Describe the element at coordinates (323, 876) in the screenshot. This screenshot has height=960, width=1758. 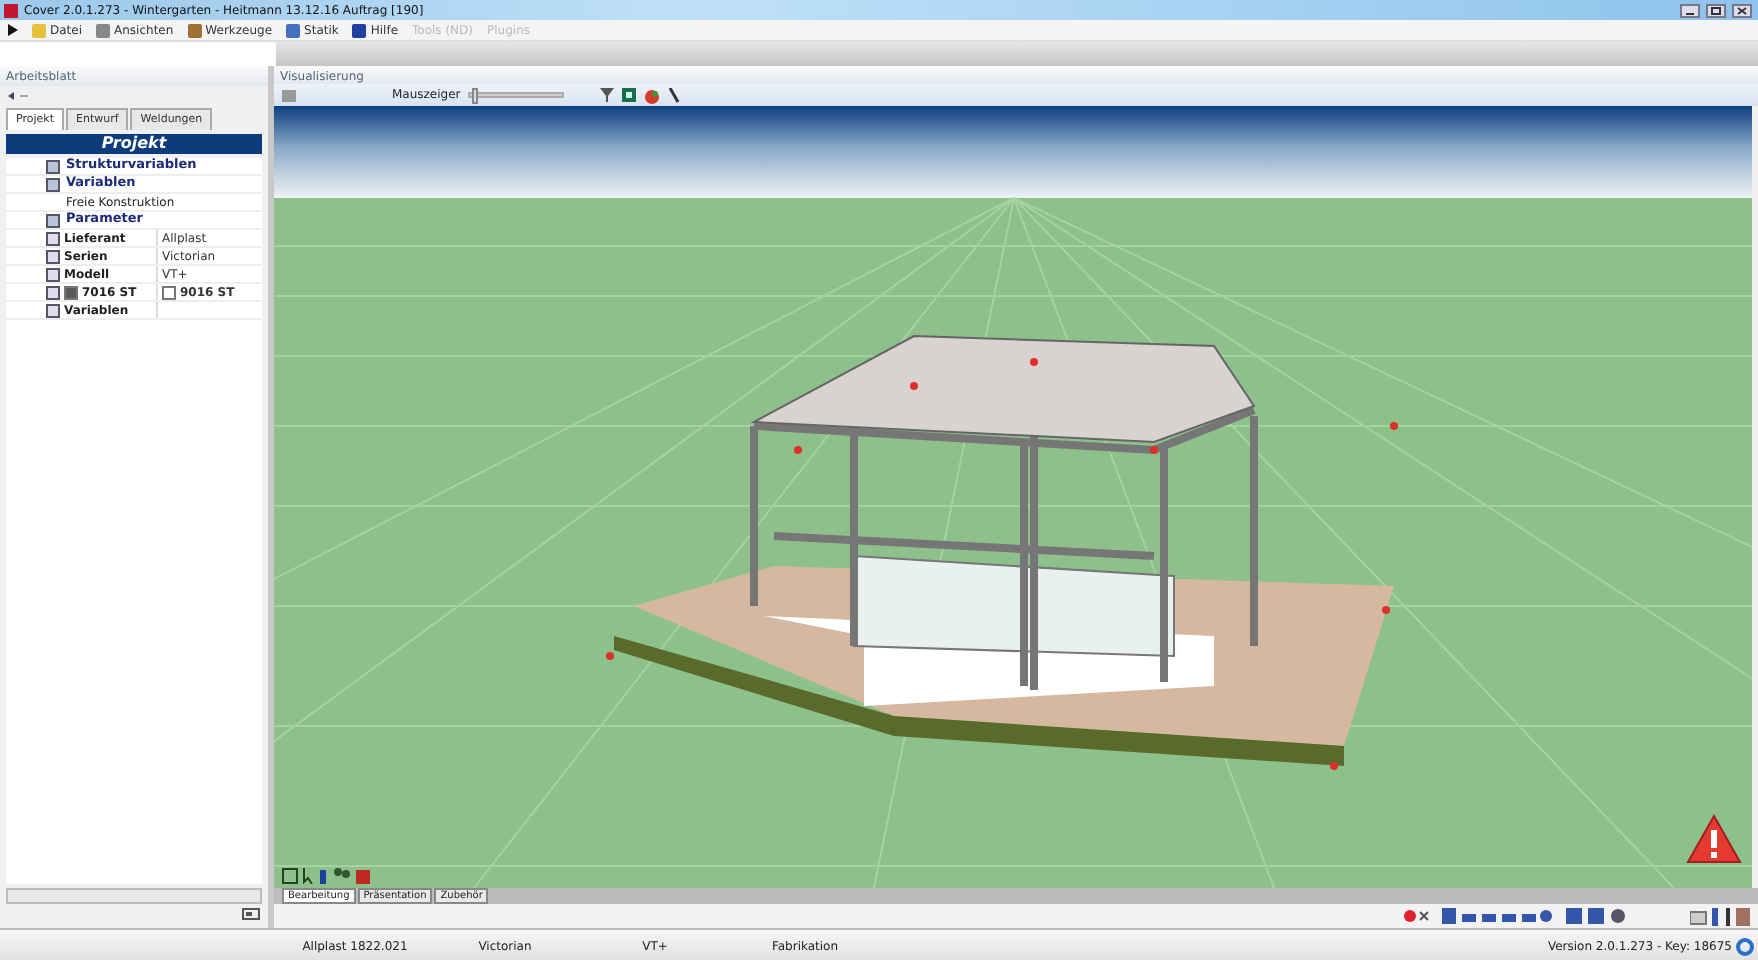
I see `bottle-icon` at that location.